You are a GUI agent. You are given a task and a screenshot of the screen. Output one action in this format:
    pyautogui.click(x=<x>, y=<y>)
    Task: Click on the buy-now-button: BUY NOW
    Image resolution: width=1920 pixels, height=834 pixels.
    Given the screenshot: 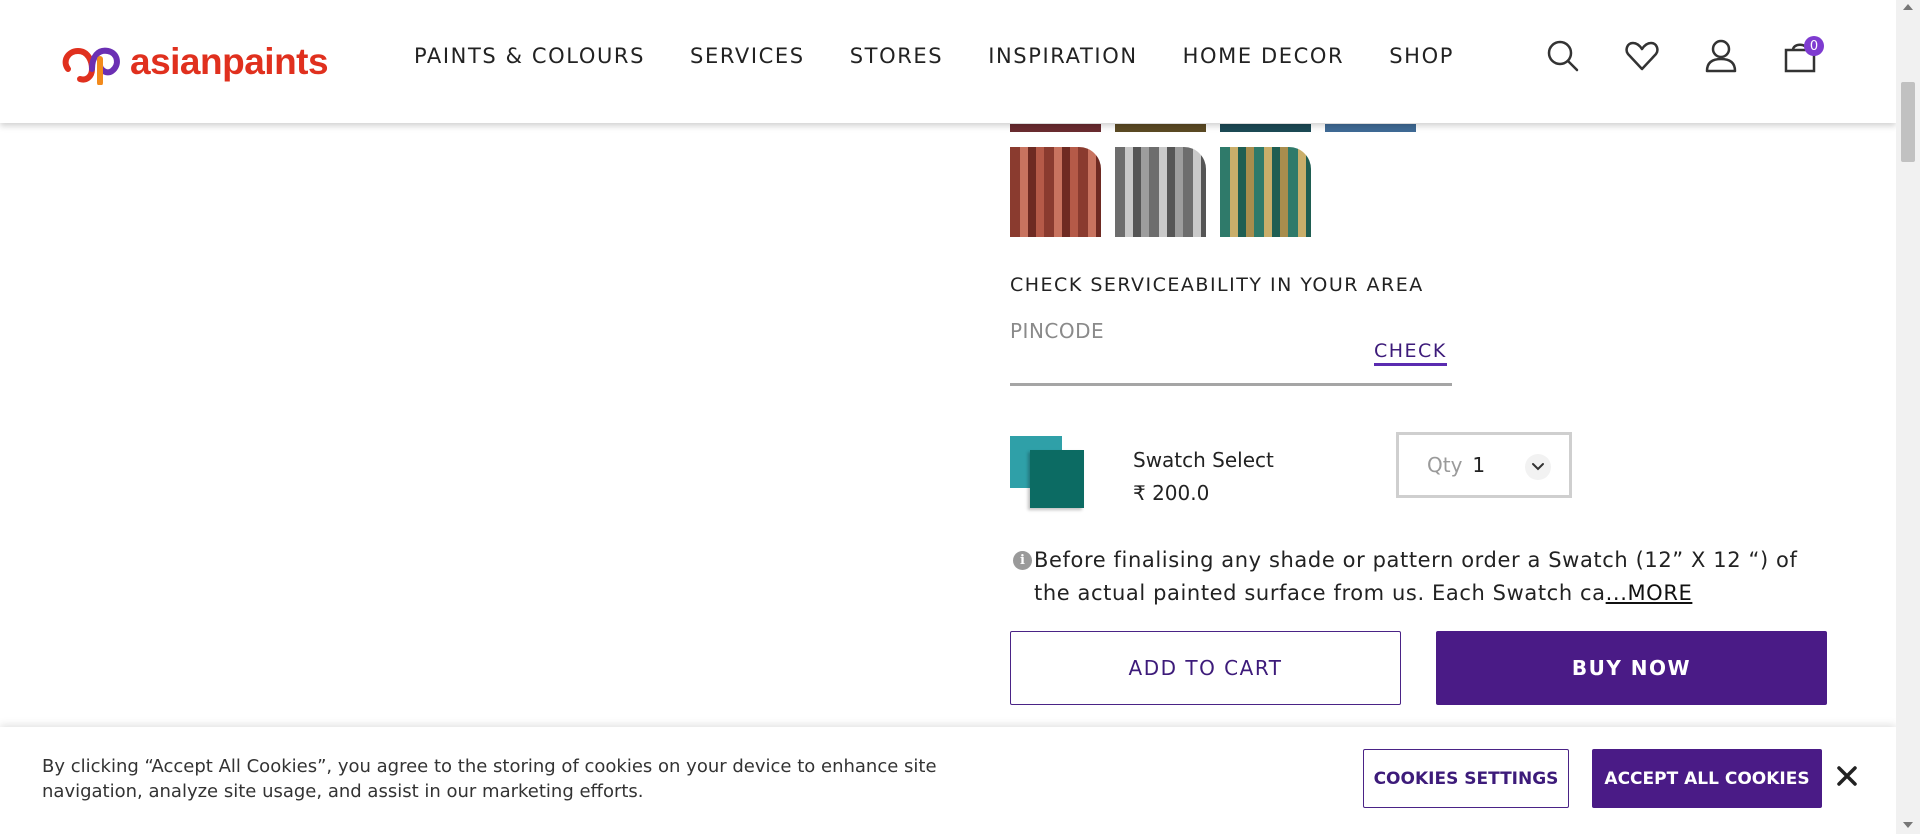 What is the action you would take?
    pyautogui.click(x=1631, y=668)
    